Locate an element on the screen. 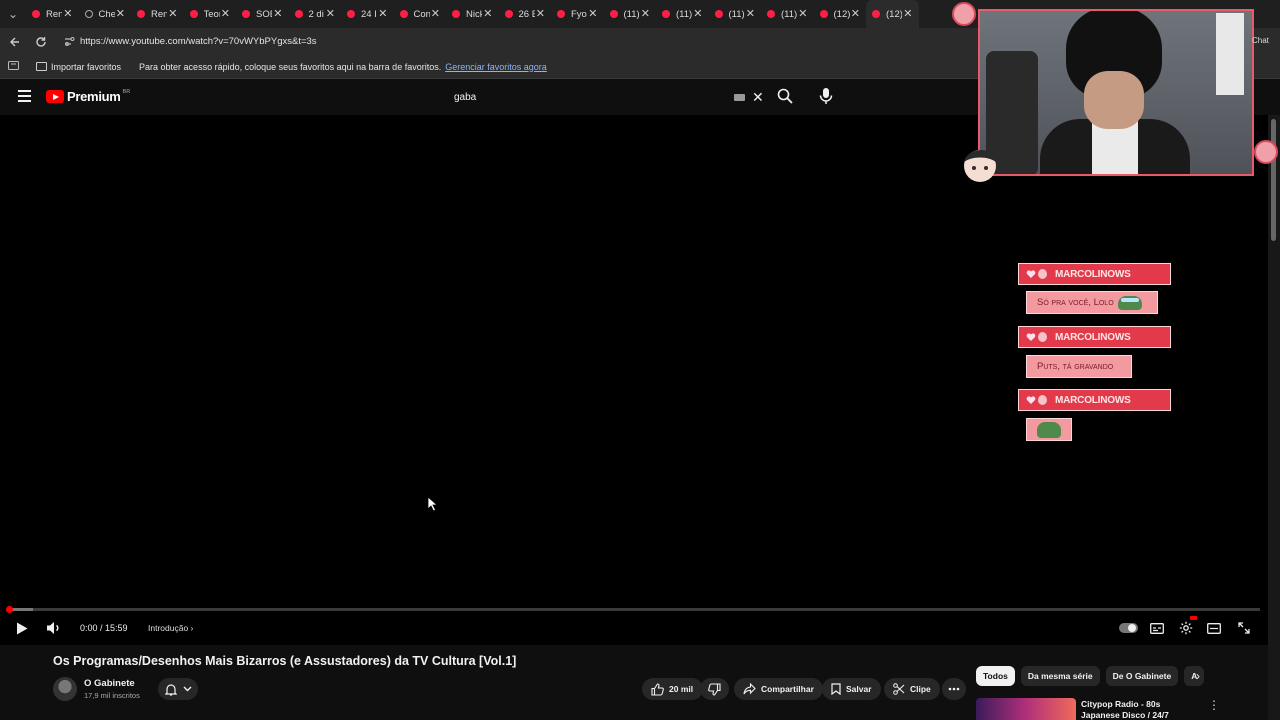 The width and height of the screenshot is (1280, 720). tab-title: (11) is located at coordinates (631, 14).